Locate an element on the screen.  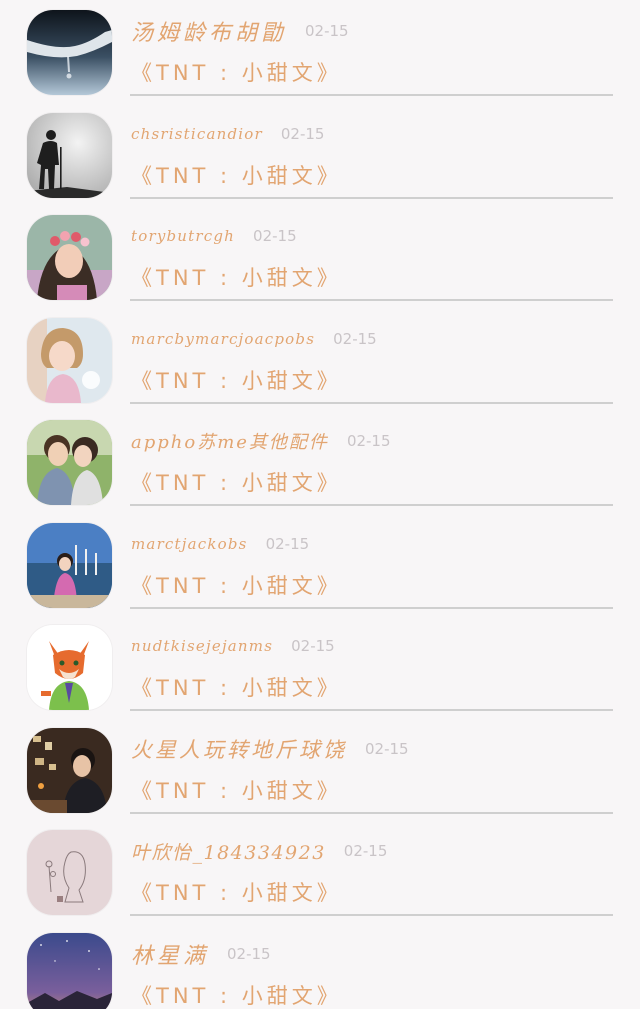
list-item: marctjackobs 02-15 《TNT : 小甜文》 is located at coordinates (320, 564).